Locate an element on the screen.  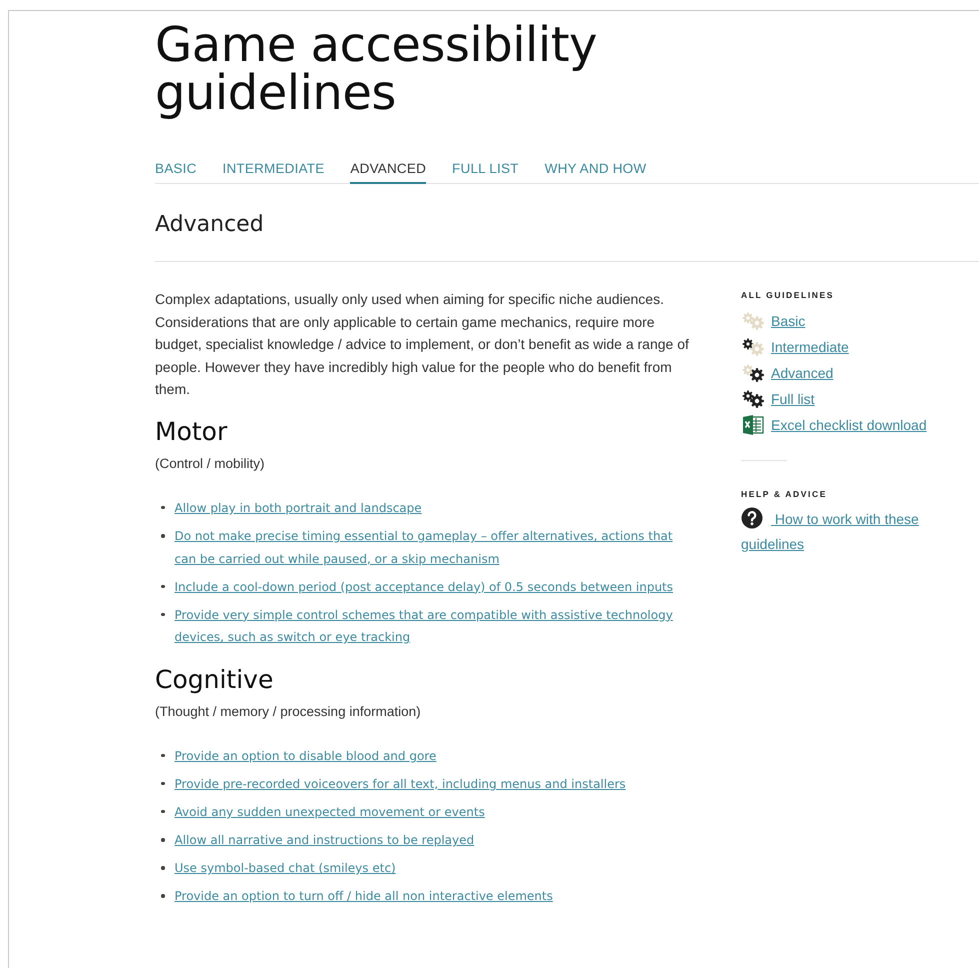
guideline-link: Allow all narrative and instructions to be replayed is located at coordinates (324, 840).